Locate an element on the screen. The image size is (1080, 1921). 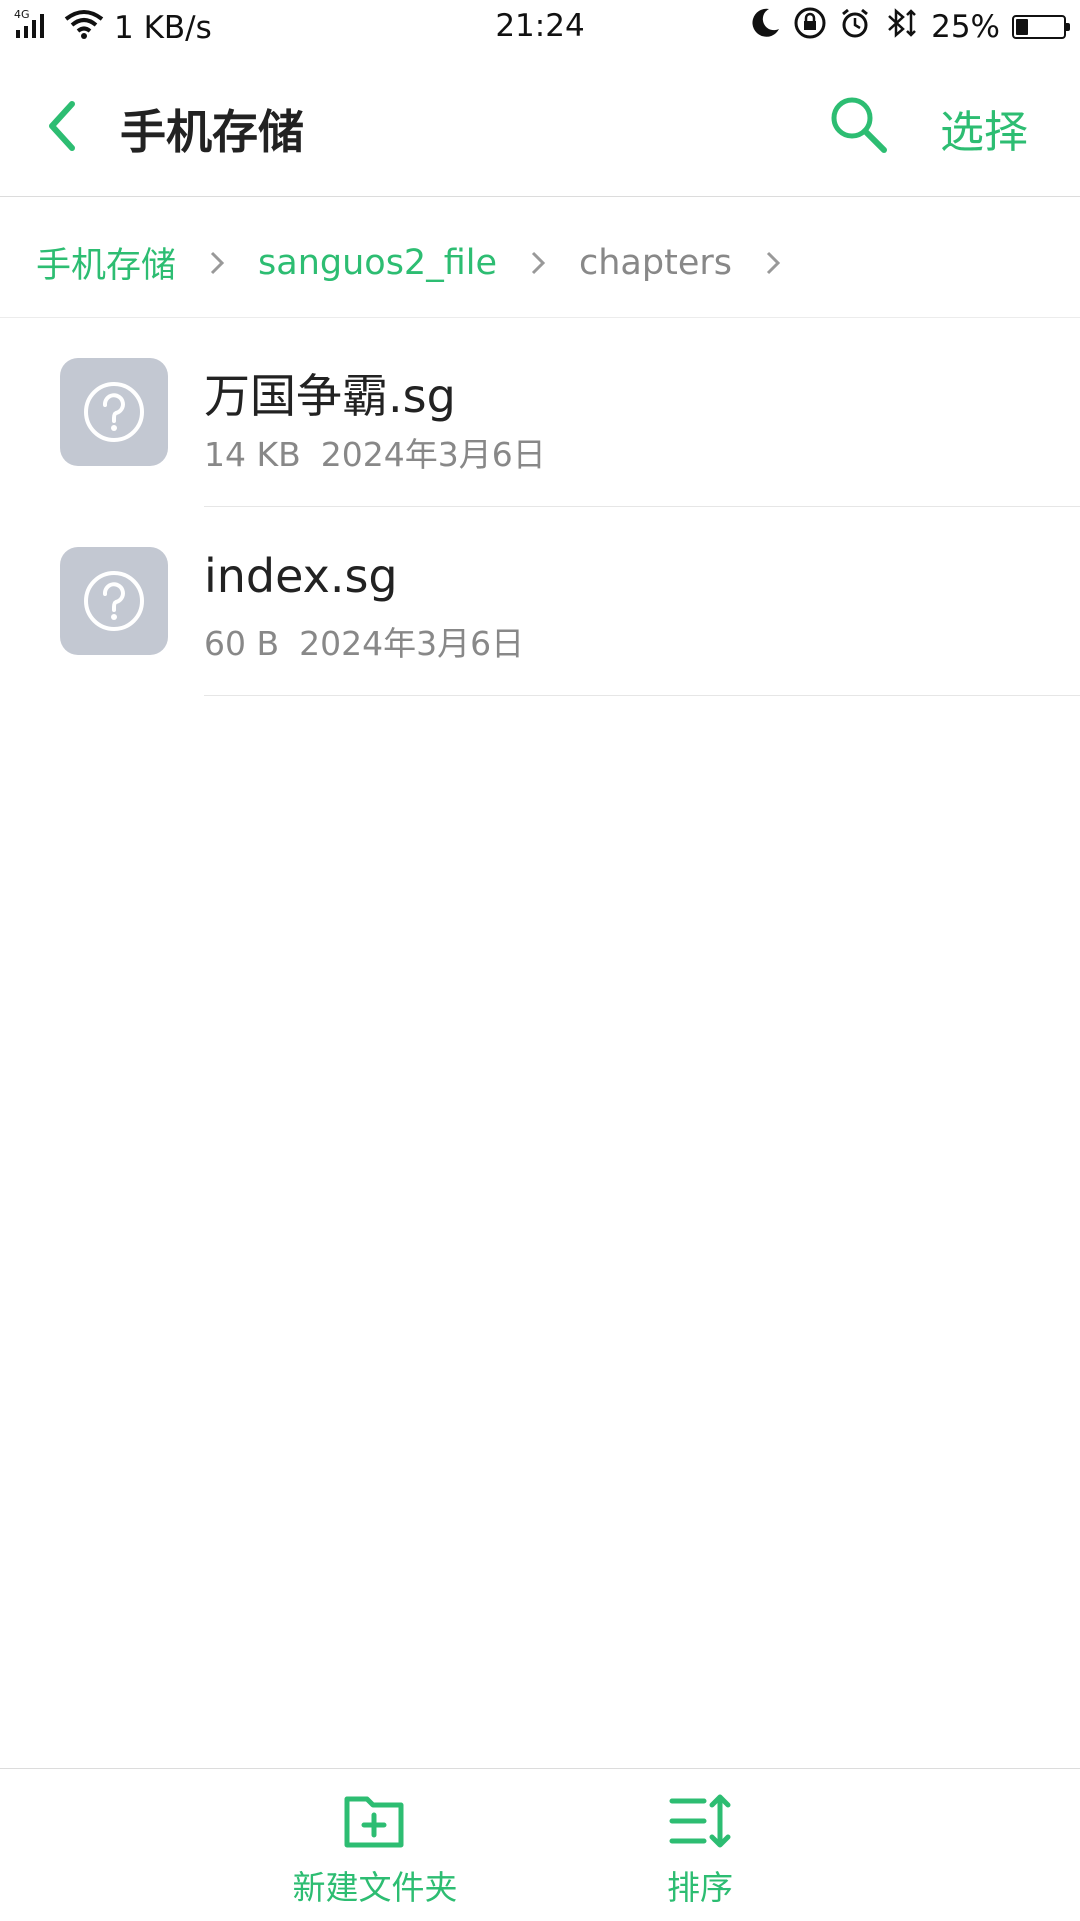
bottom-toolbar: 新建文件夹 排序 is located at coordinates (540, 1844).